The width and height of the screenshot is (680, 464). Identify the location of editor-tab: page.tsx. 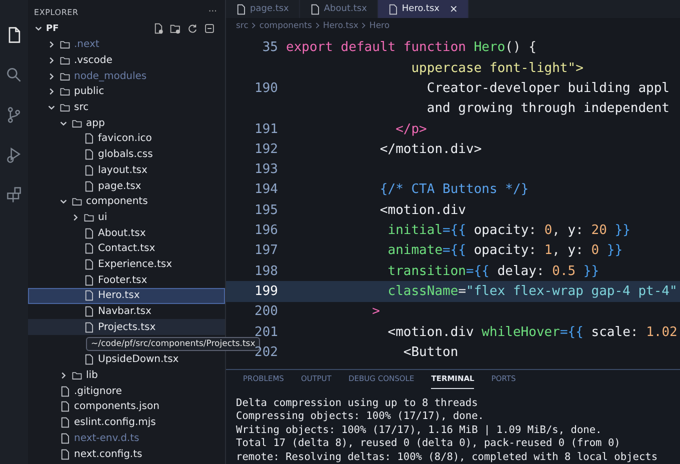
(263, 9).